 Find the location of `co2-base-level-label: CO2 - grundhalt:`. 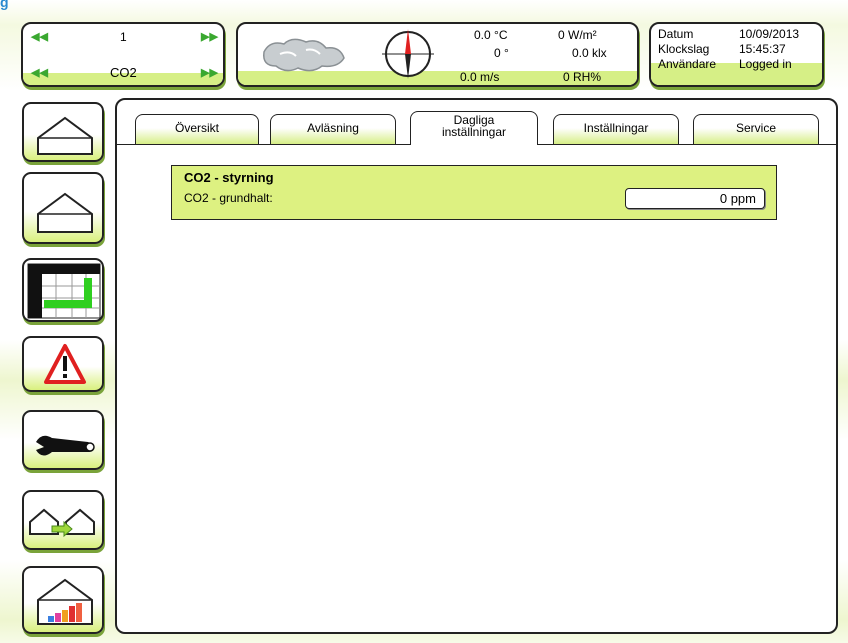

co2-base-level-label: CO2 - grundhalt: is located at coordinates (228, 198).